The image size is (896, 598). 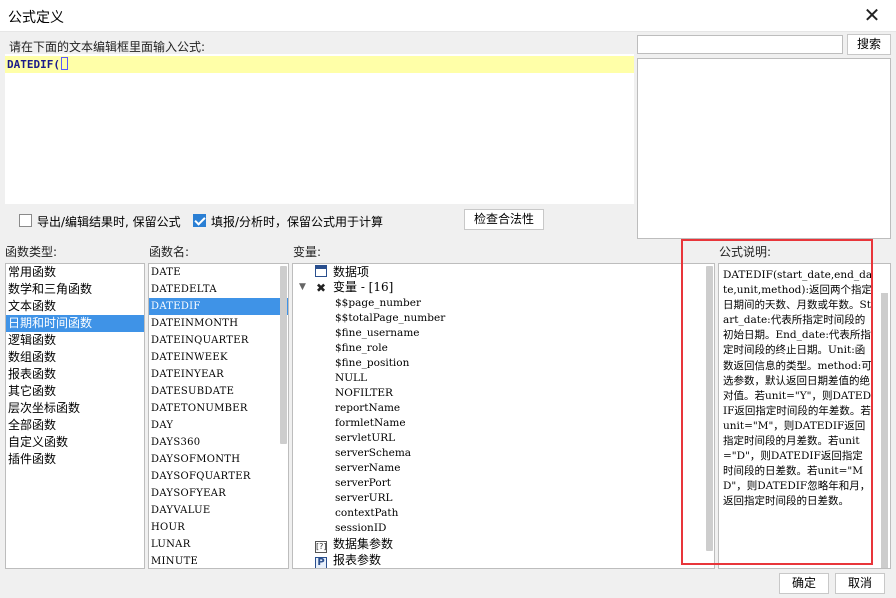 I want to click on editor-prompt: 请在下面的文本编辑框里面输入公式:, so click(x=107, y=47).